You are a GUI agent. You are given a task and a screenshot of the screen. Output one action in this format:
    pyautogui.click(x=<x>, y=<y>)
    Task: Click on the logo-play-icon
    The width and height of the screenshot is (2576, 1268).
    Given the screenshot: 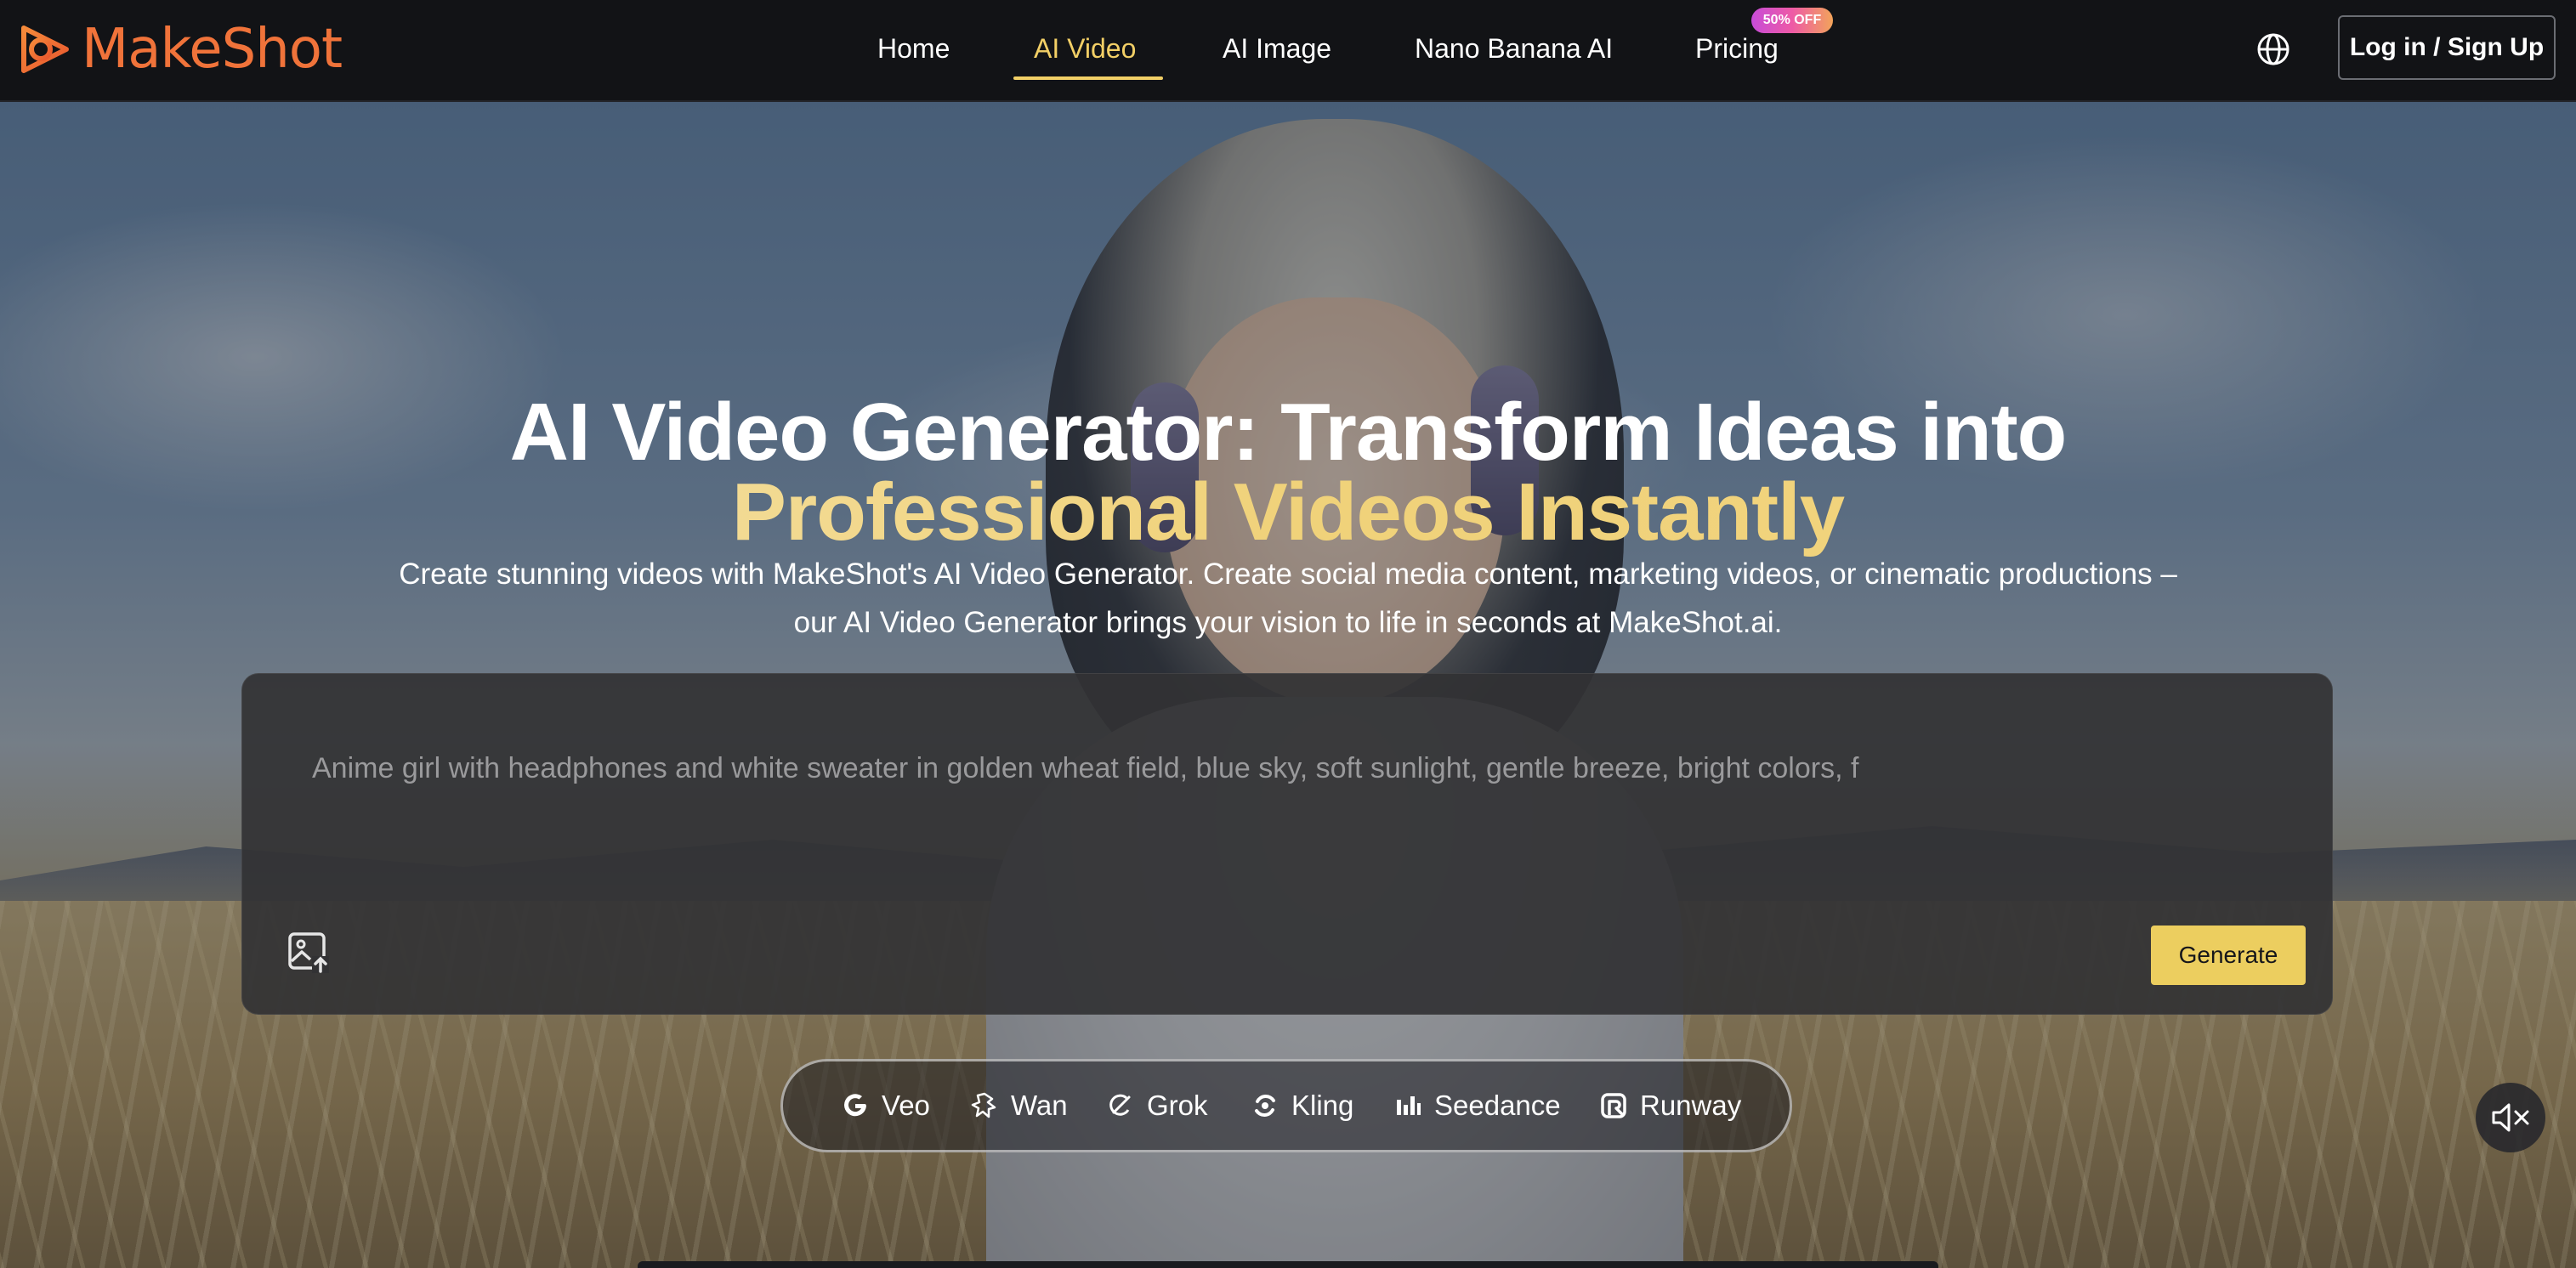 What is the action you would take?
    pyautogui.click(x=45, y=49)
    